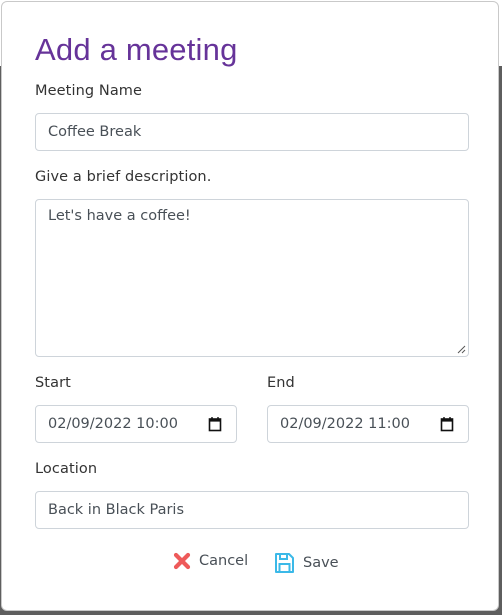 This screenshot has width=502, height=615. Describe the element at coordinates (345, 424) in the screenshot. I see `end-value: 02/09/2022 11:00` at that location.